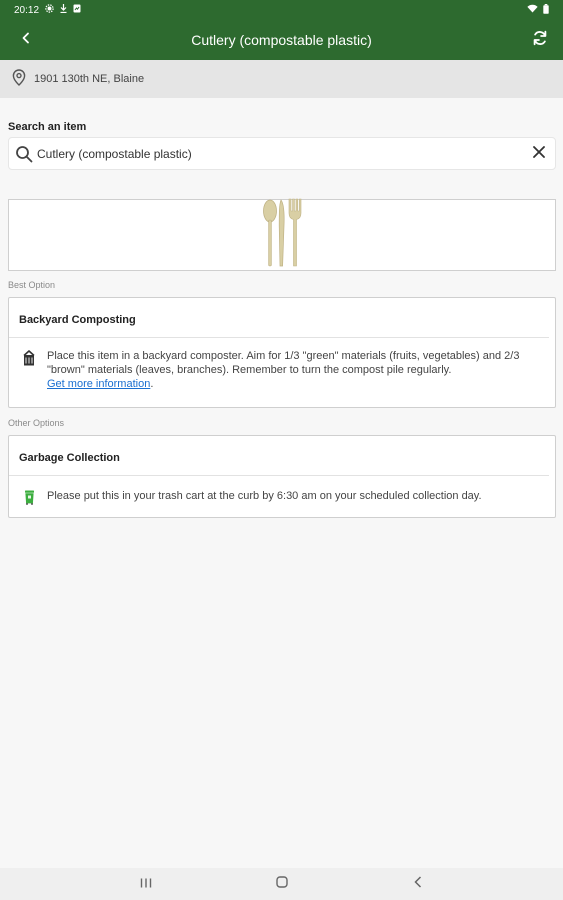 This screenshot has height=900, width=563. Describe the element at coordinates (77, 10) in the screenshot. I see `notification-icon` at that location.